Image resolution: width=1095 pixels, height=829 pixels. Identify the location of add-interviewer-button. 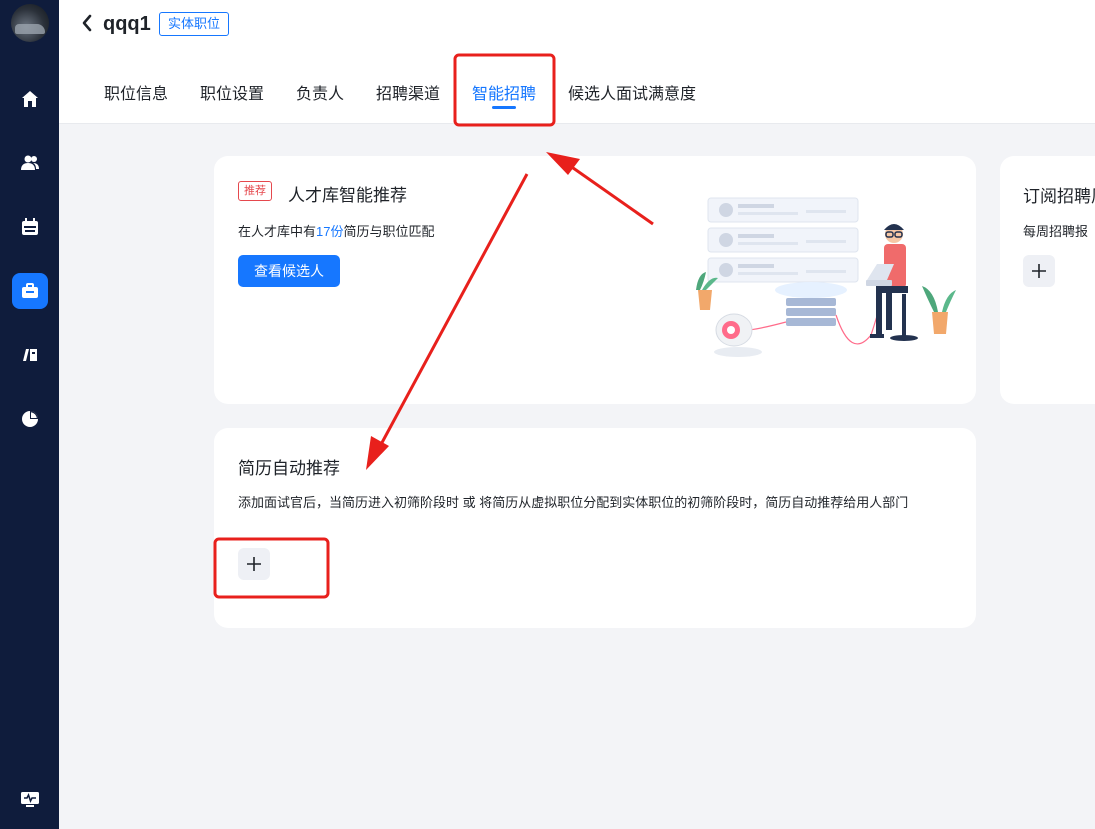
(254, 564).